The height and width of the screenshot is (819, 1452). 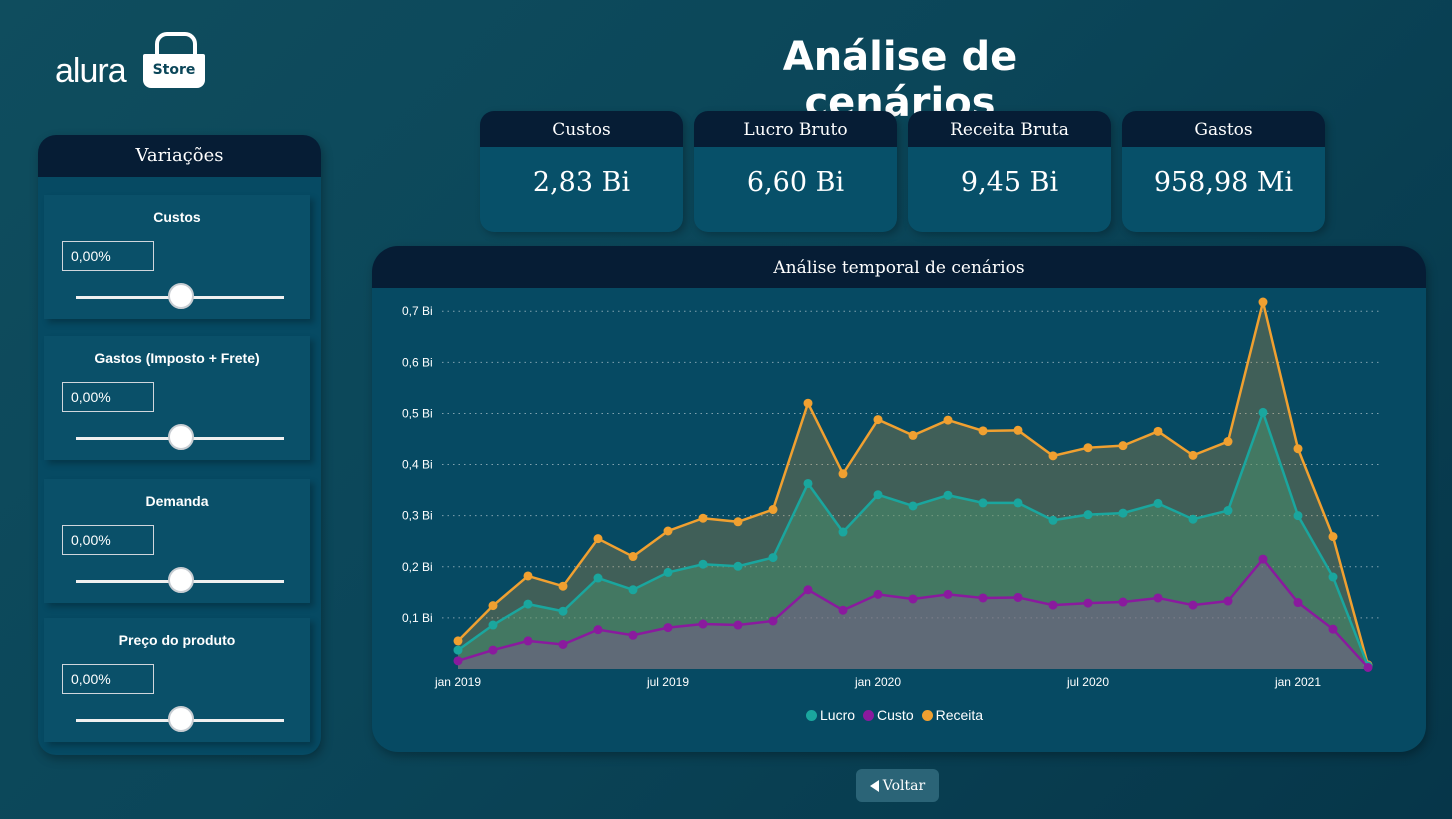 What do you see at coordinates (108, 540) in the screenshot?
I see `demanda-input` at bounding box center [108, 540].